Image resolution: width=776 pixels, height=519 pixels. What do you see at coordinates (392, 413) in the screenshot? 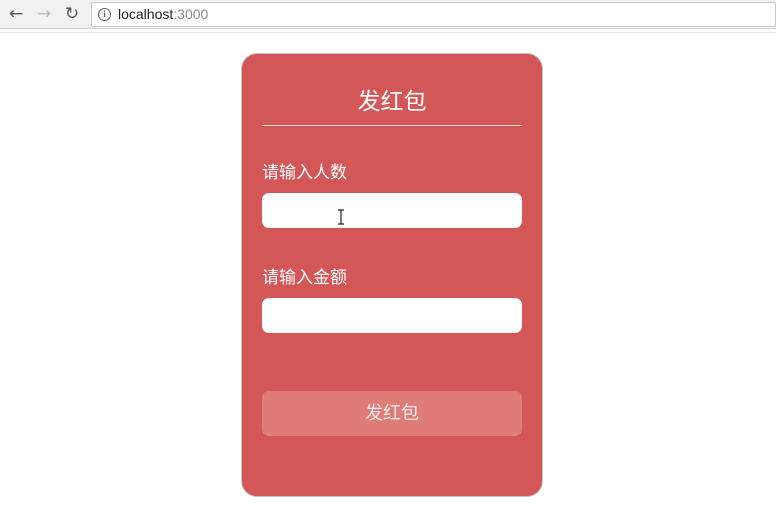
I see `send-red-packet-button: 发红包` at bounding box center [392, 413].